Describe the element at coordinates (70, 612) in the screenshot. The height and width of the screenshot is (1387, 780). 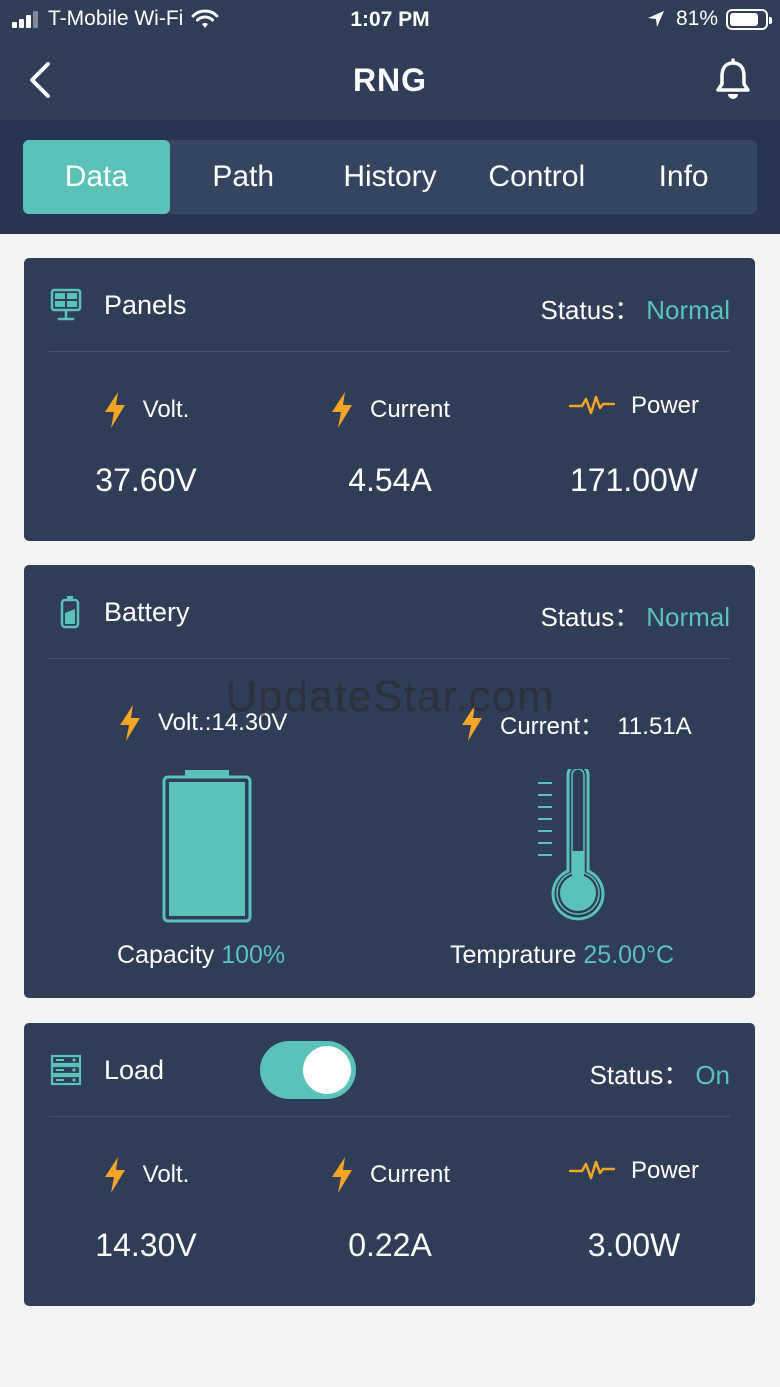
I see `battery-card-icon` at that location.